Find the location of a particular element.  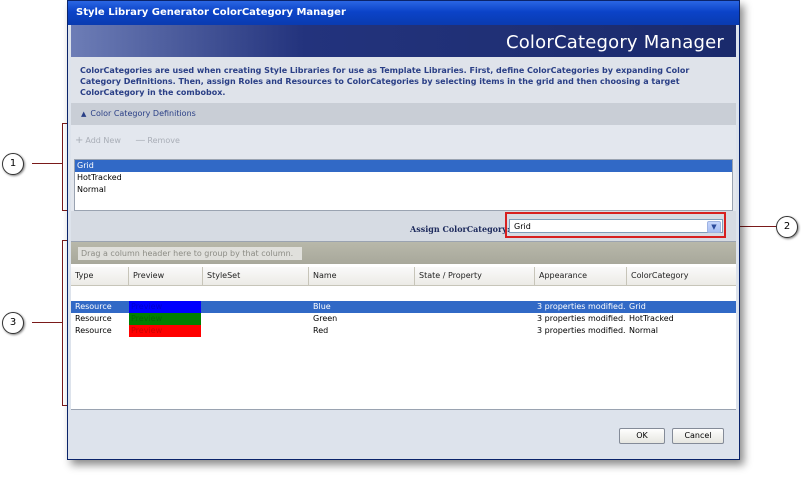

callout-1: 1 is located at coordinates (13, 164).